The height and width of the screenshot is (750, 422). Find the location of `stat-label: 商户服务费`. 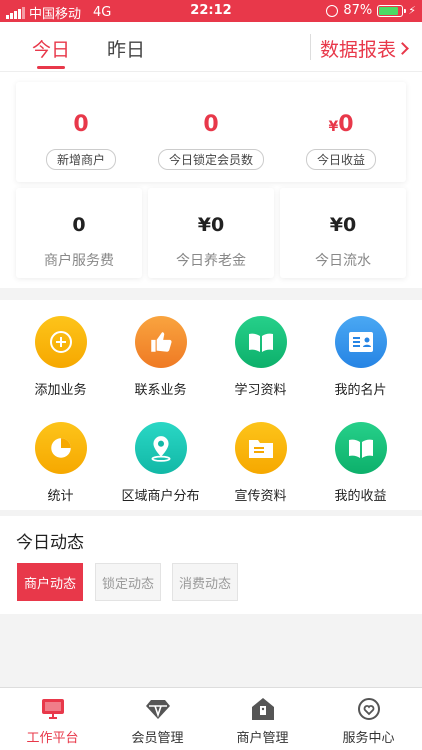

stat-label: 商户服务费 is located at coordinates (79, 261).